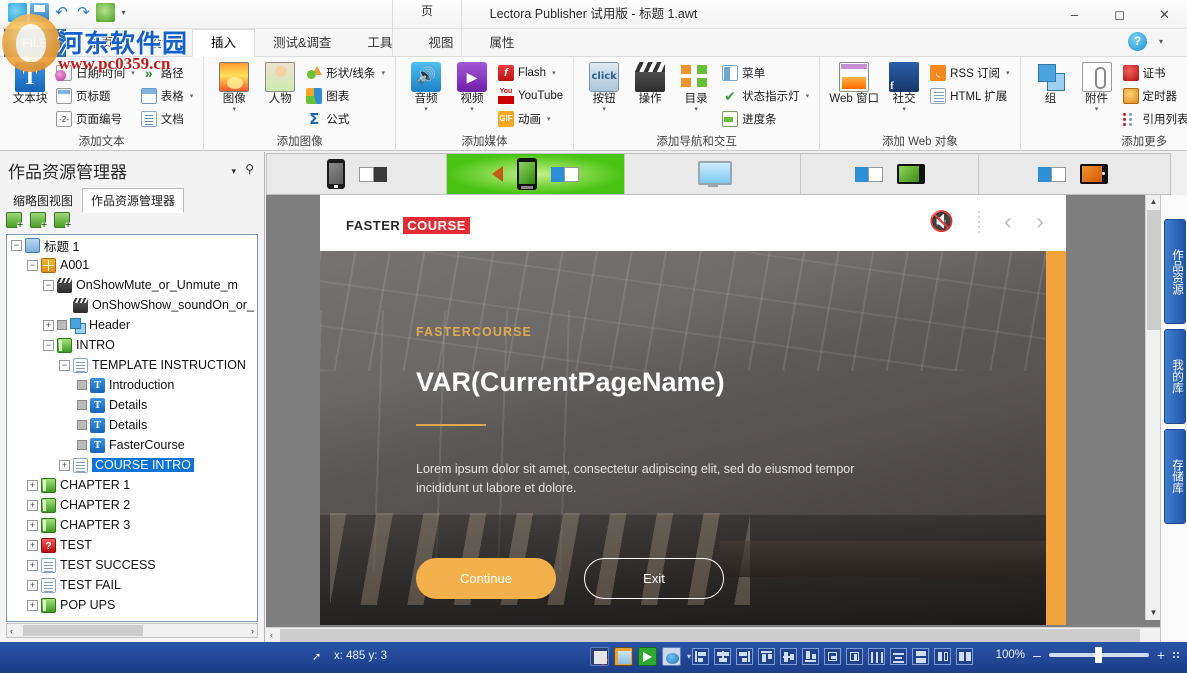 The image size is (1187, 673). Describe the element at coordinates (788, 656) in the screenshot. I see `align-middle-icon` at that location.